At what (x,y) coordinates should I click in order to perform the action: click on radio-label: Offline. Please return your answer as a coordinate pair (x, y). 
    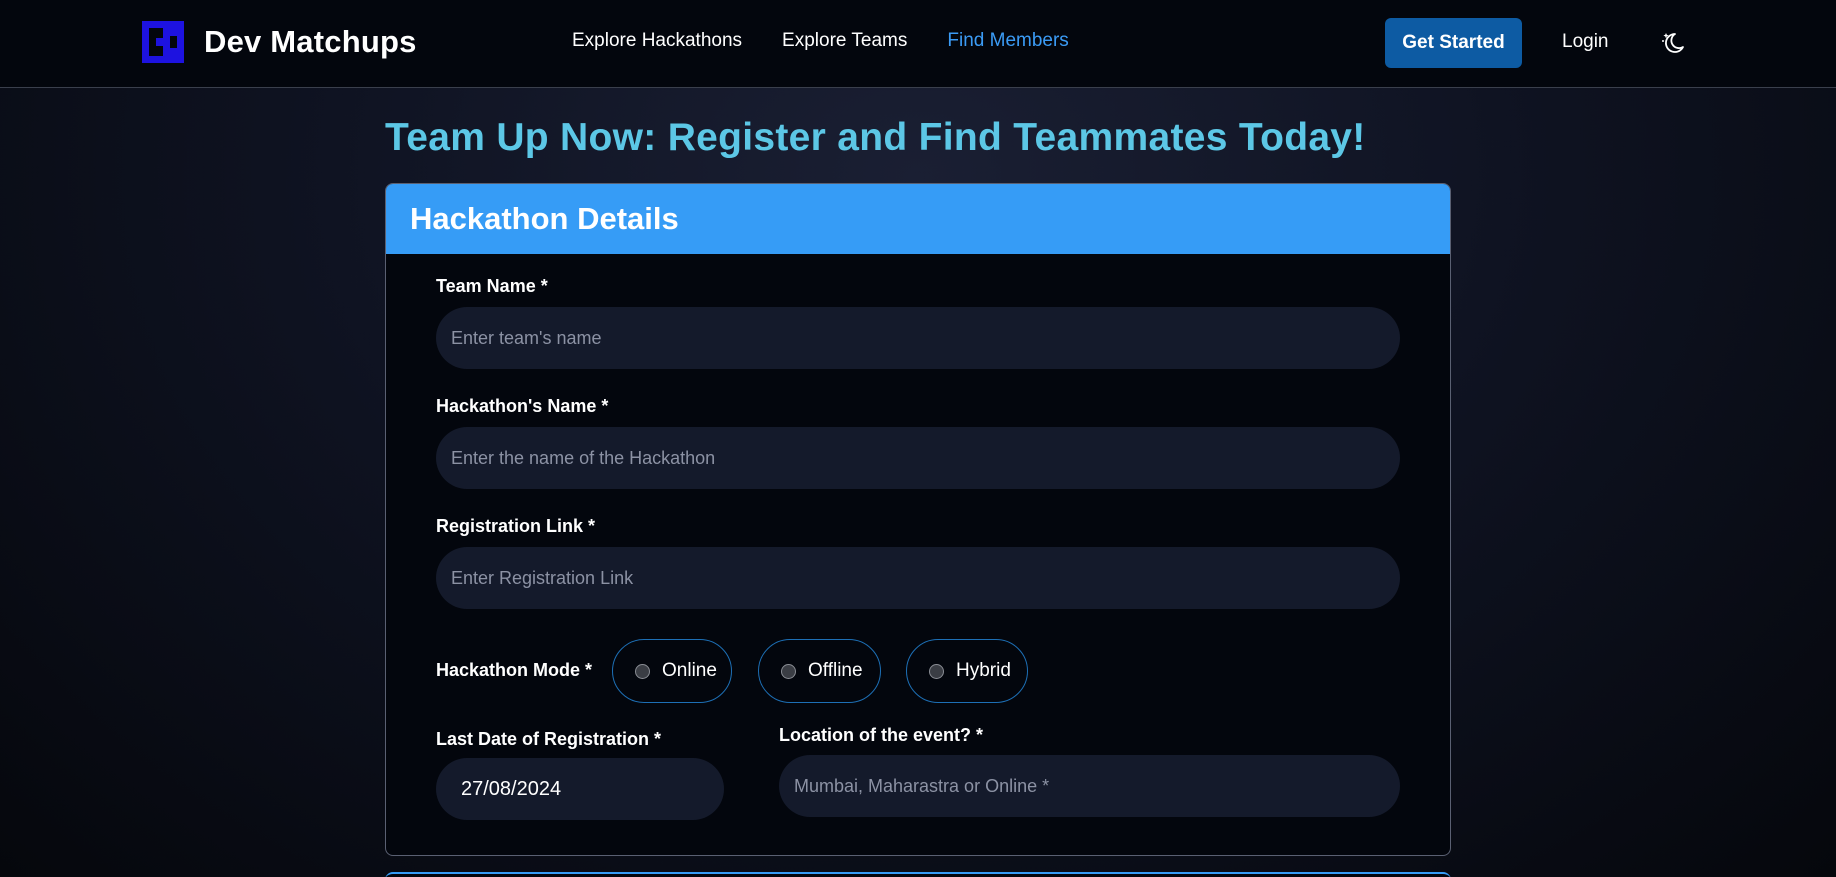
    Looking at the image, I should click on (835, 670).